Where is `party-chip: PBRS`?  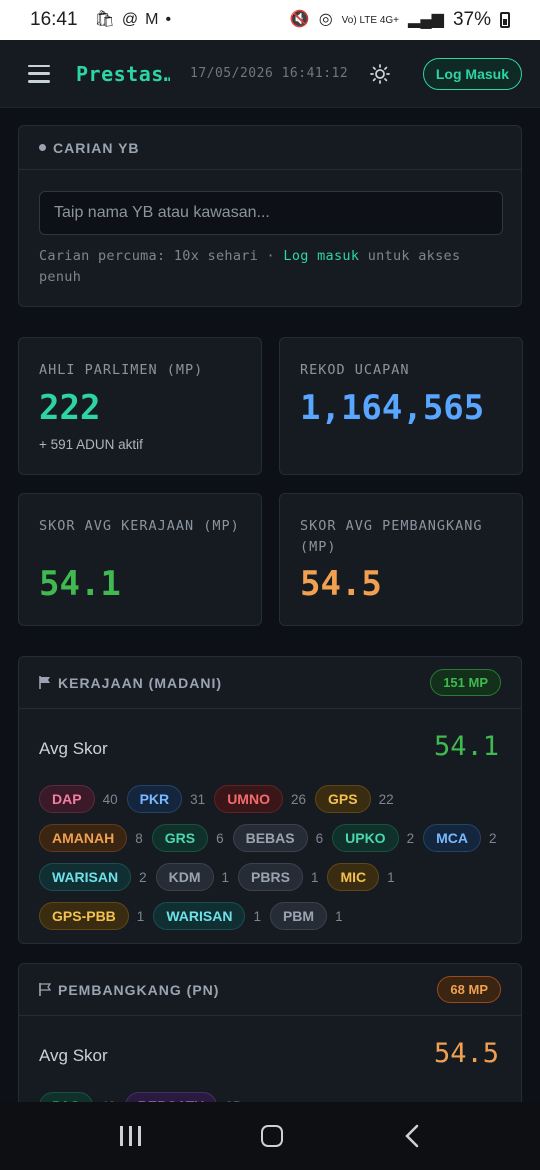
party-chip: PBRS is located at coordinates (270, 877).